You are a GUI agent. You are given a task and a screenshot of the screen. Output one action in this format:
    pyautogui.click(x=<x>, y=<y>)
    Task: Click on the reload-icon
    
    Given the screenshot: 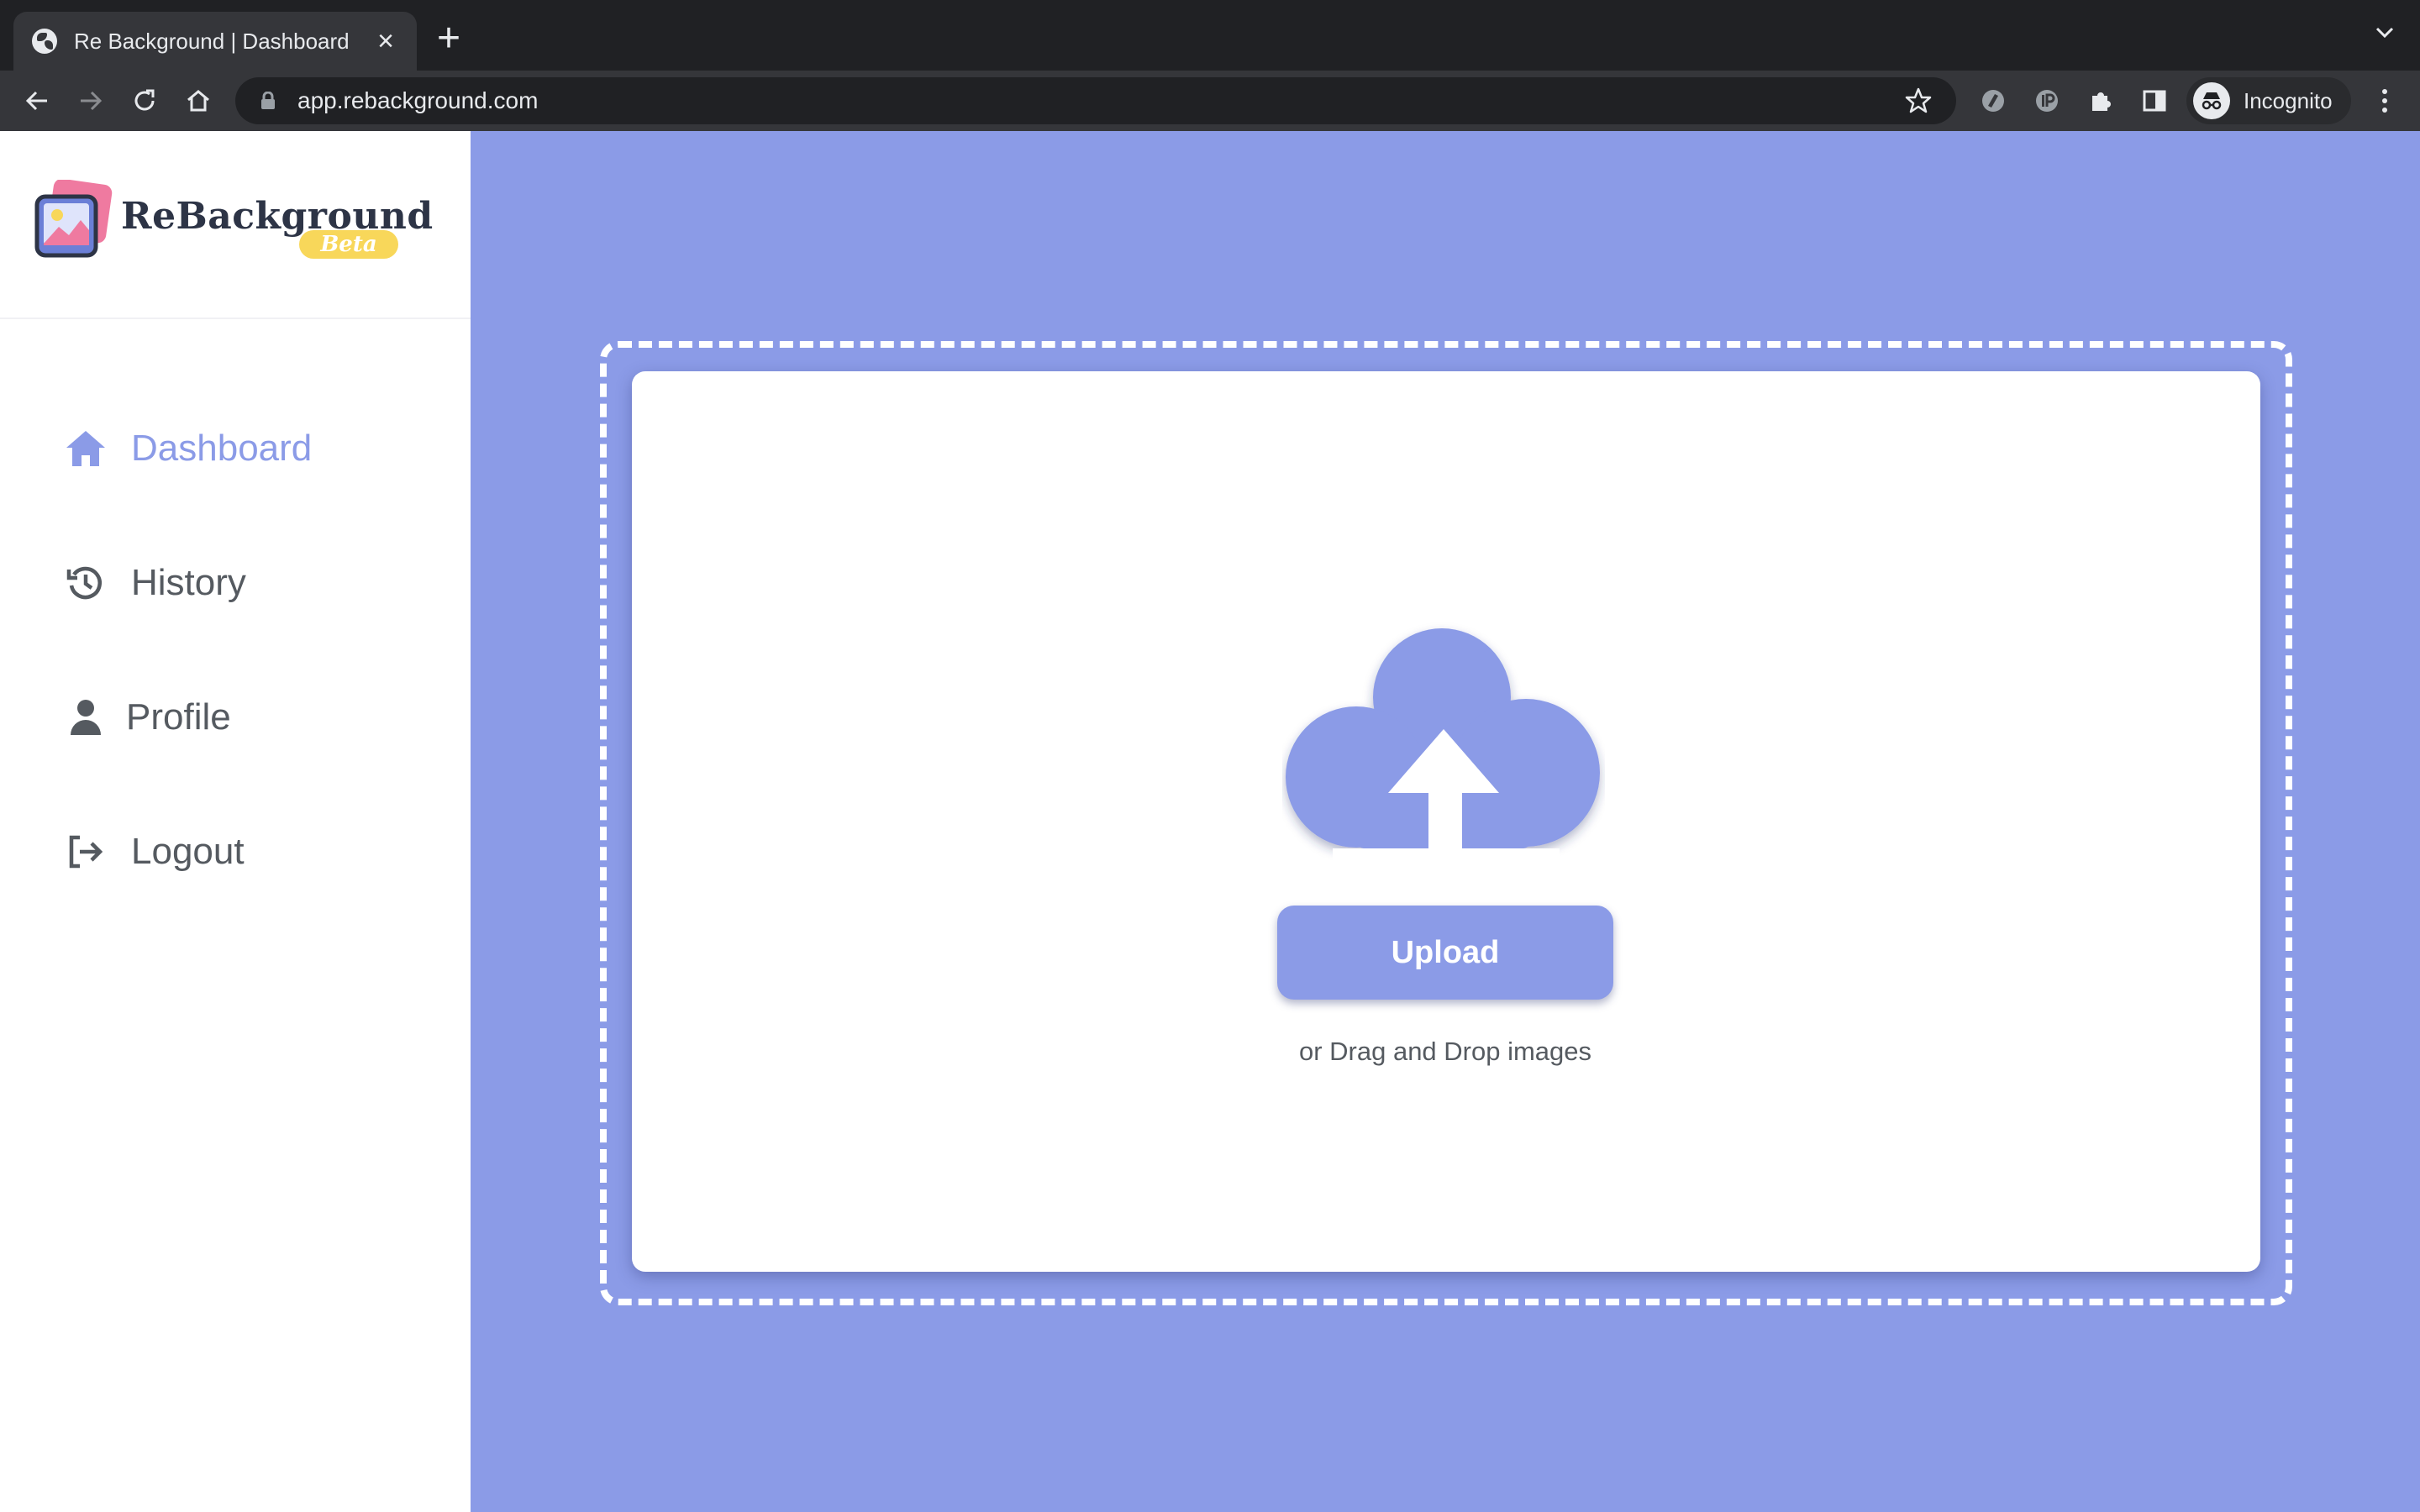 What is the action you would take?
    pyautogui.click(x=144, y=100)
    